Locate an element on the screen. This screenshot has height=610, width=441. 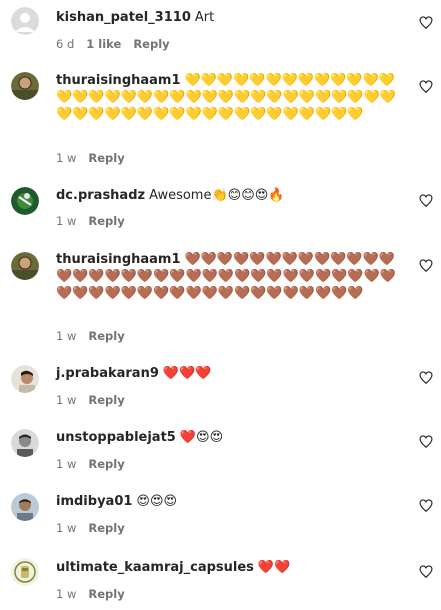
comment-body: 😍😍😍 is located at coordinates (157, 501).